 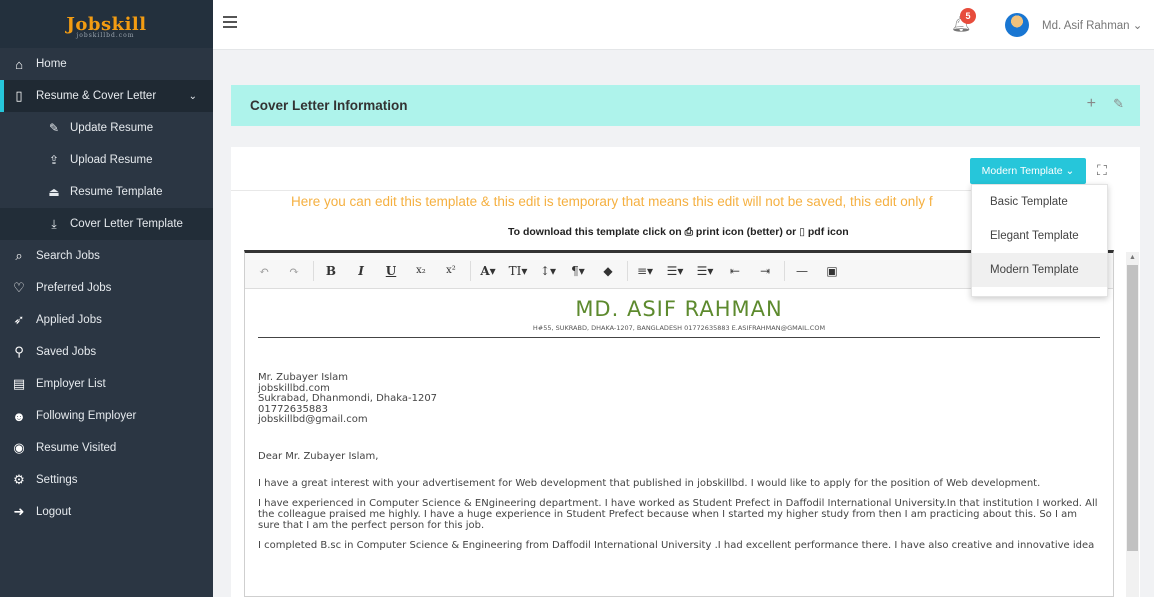 What do you see at coordinates (96, 96) in the screenshot?
I see `sidebar-item-label: Resume & Cover Letter` at bounding box center [96, 96].